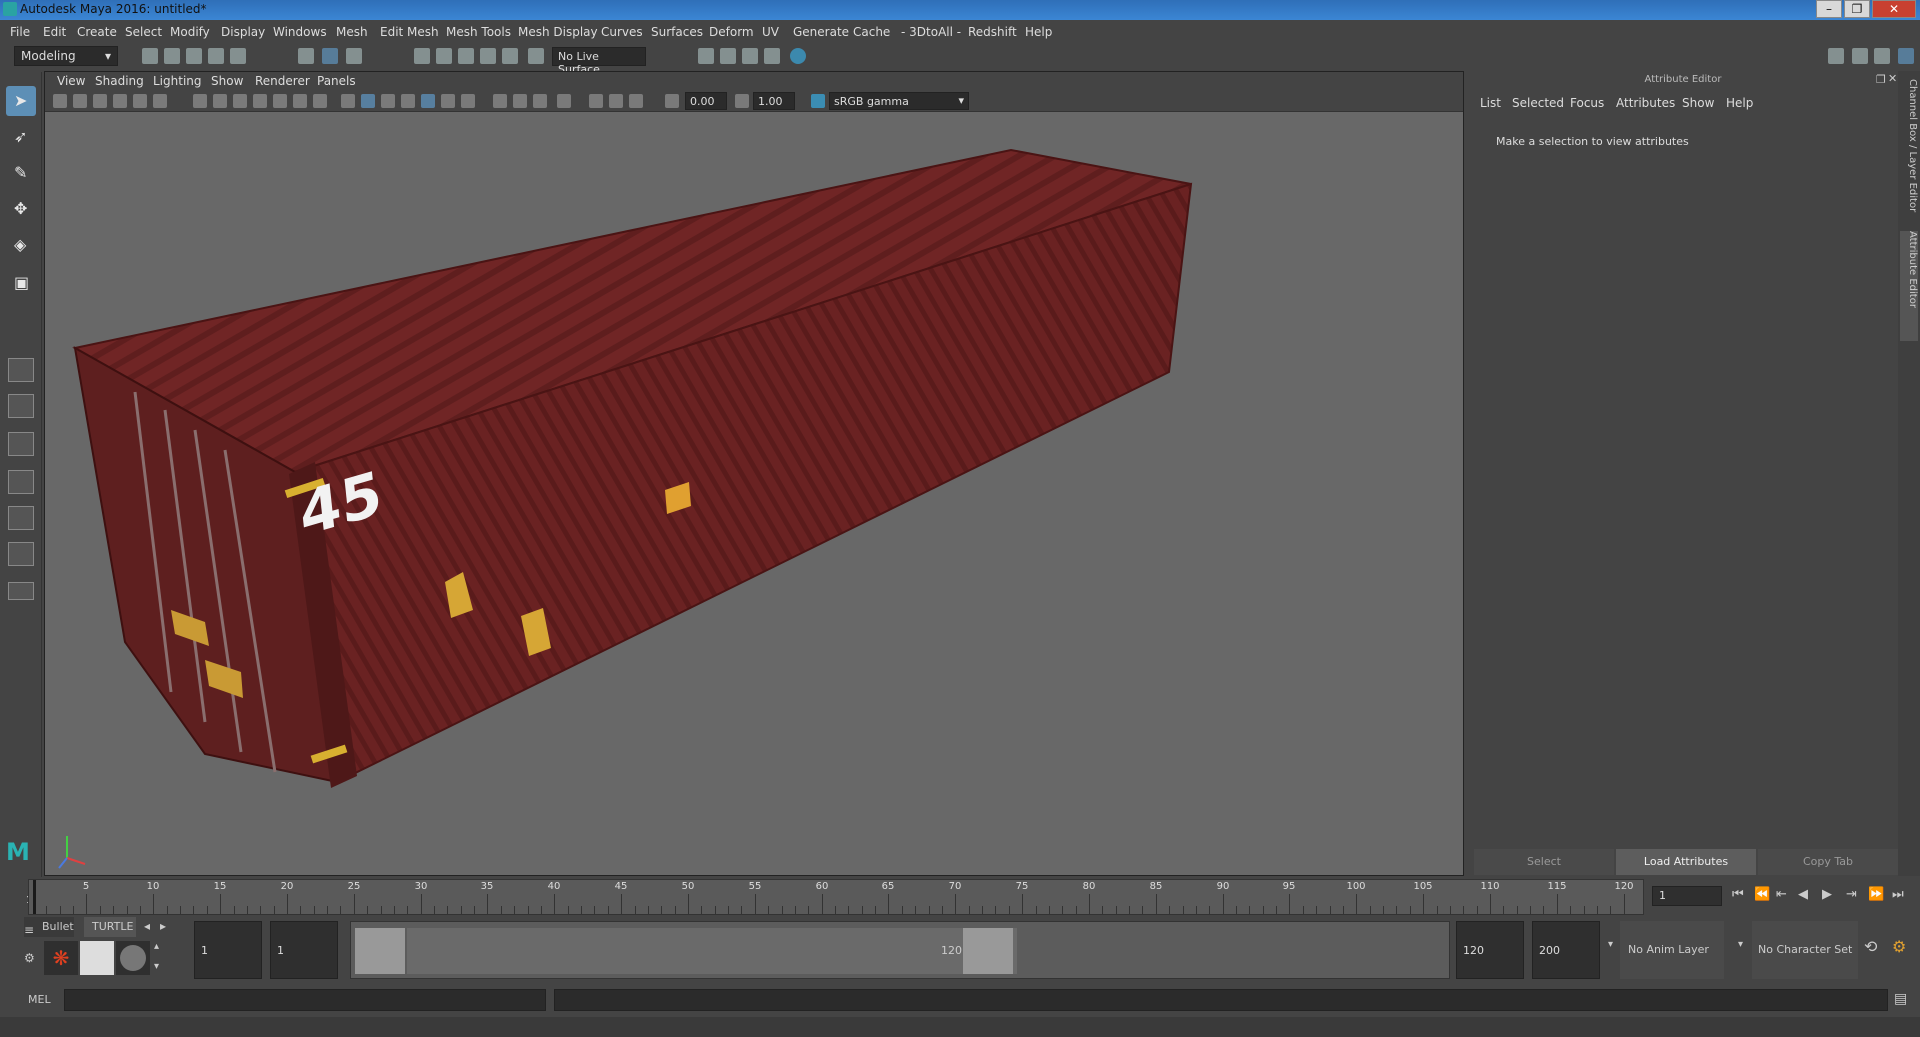  Describe the element at coordinates (1587, 103) in the screenshot. I see `ae-menu-focus: Focus` at that location.